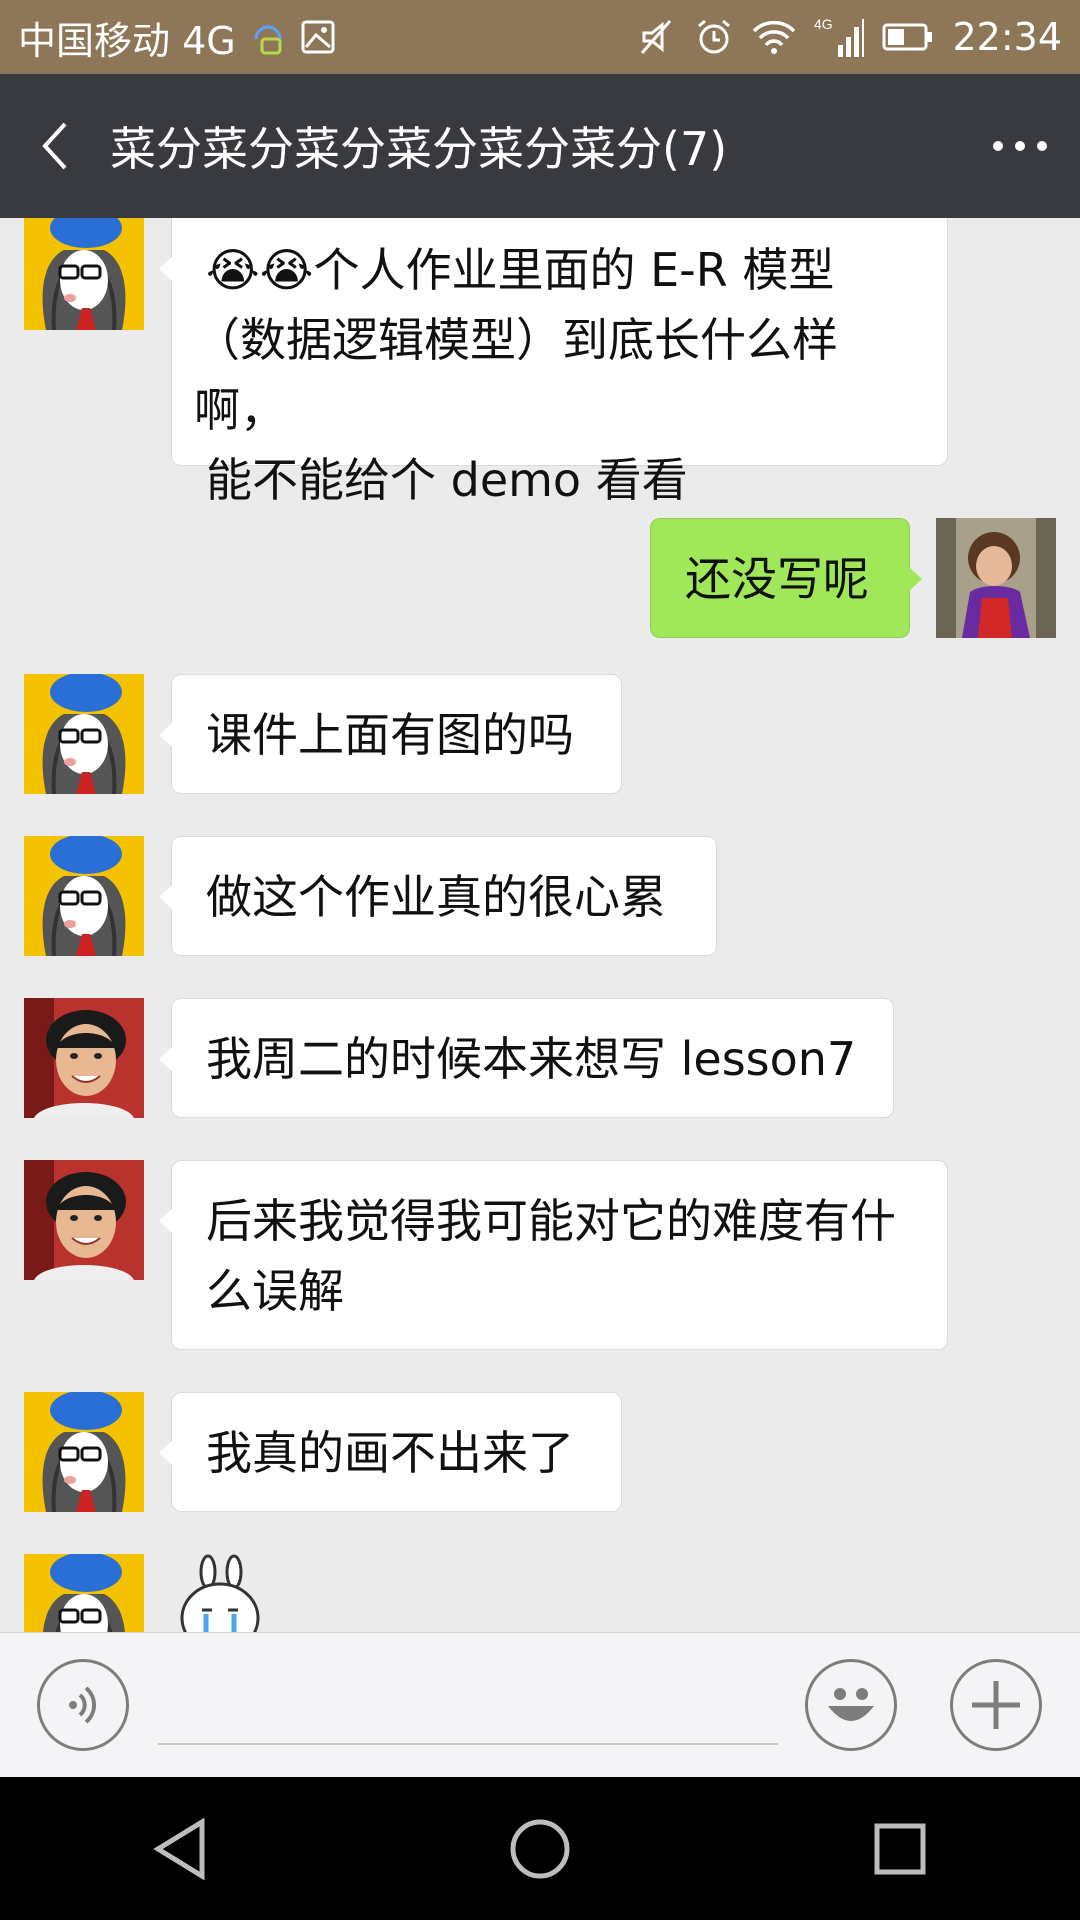 This screenshot has width=1080, height=1920. I want to click on back-triangle-icon, so click(179, 1848).